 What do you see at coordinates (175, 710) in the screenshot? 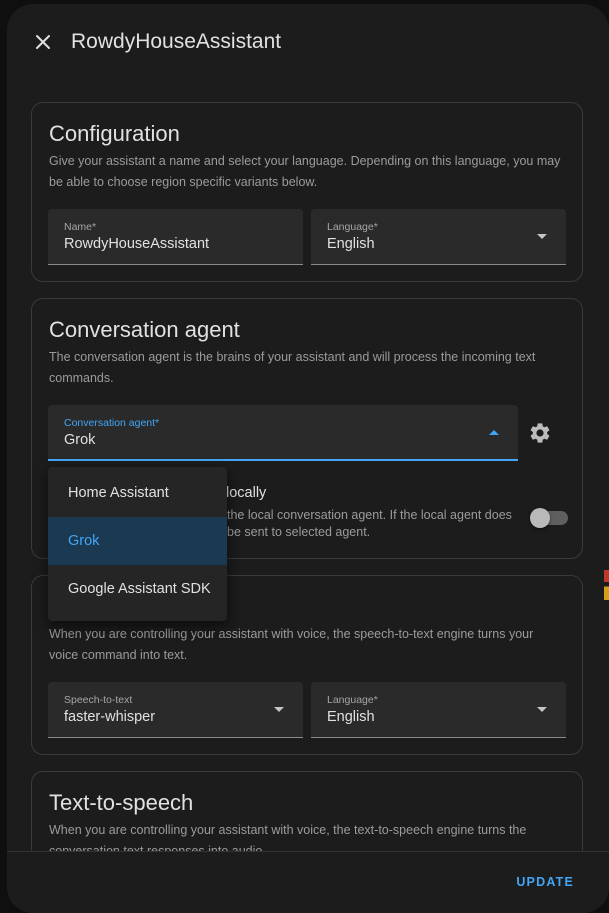
I see `speech-to-text-select: Speech-to-text faster-whisper` at bounding box center [175, 710].